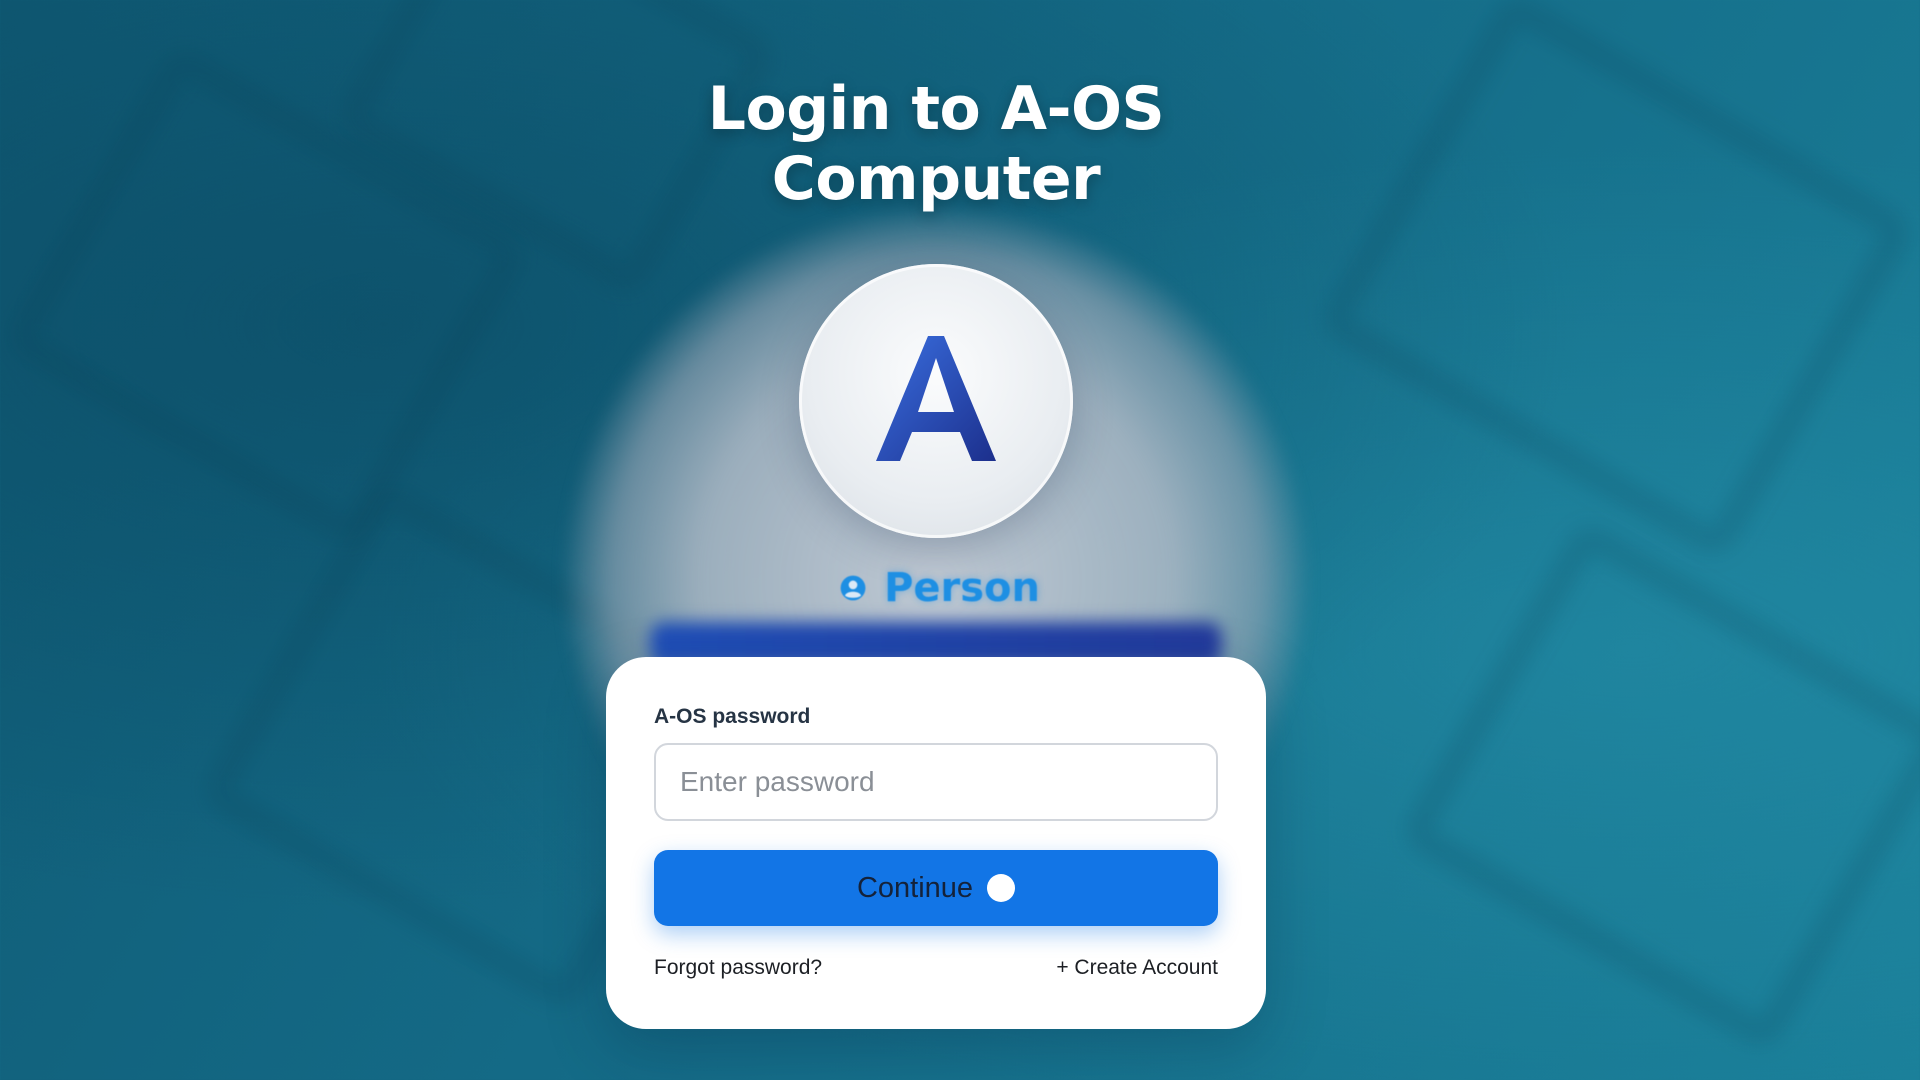 This screenshot has width=1920, height=1080. What do you see at coordinates (1137, 968) in the screenshot?
I see `create-account-link: + Create Account` at bounding box center [1137, 968].